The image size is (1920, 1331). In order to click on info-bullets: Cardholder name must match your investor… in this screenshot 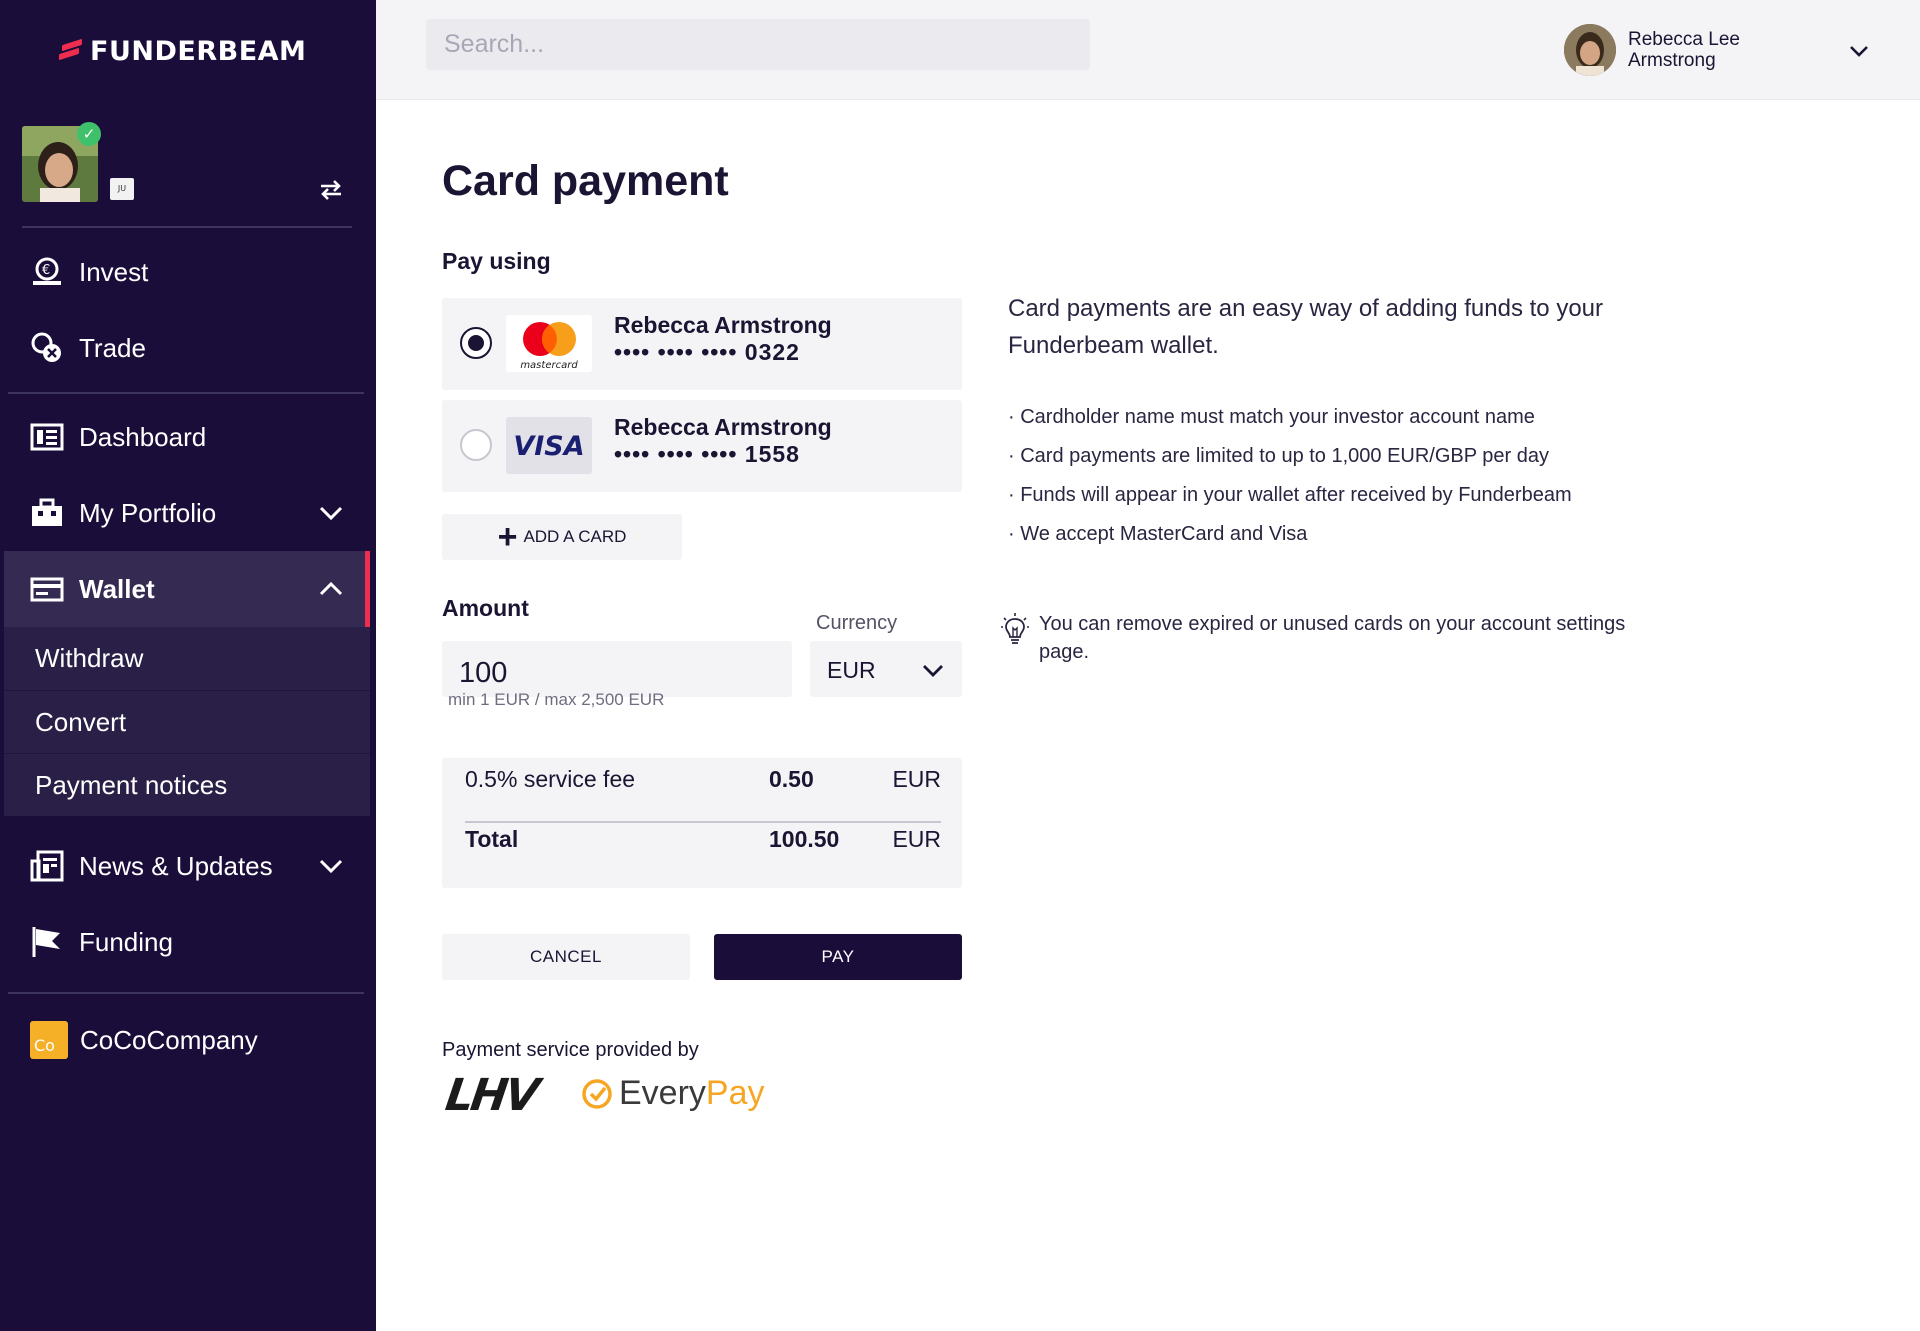, I will do `click(1358, 476)`.